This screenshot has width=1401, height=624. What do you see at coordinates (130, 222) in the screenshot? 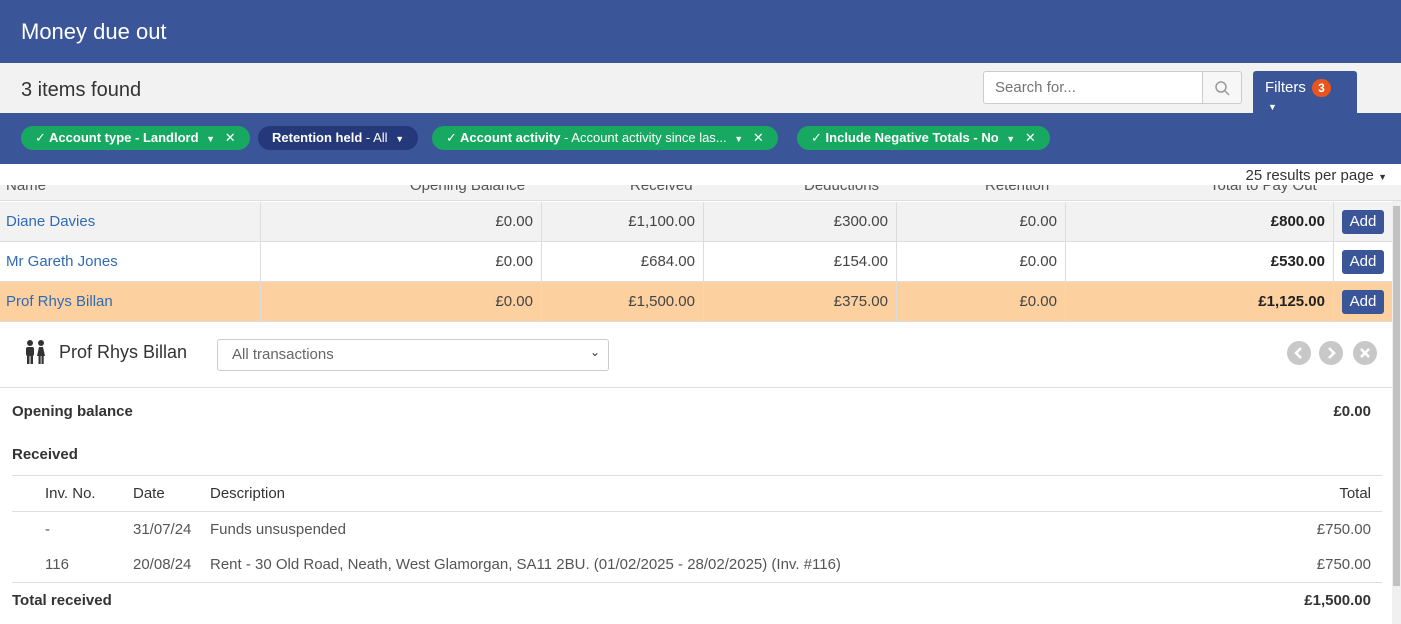
I see `row-name-link: Diane Davies` at bounding box center [130, 222].